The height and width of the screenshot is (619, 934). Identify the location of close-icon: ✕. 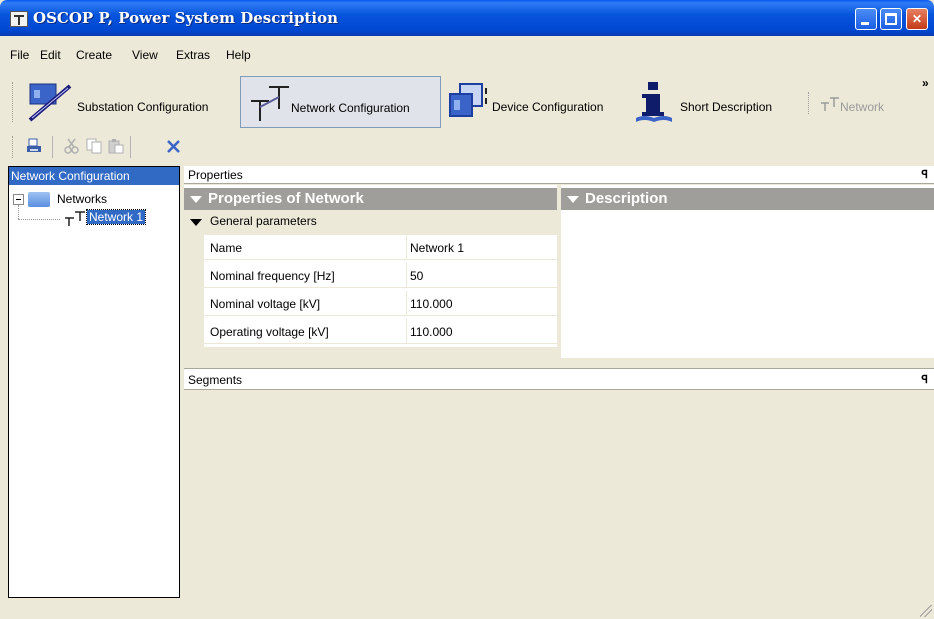
(917, 19).